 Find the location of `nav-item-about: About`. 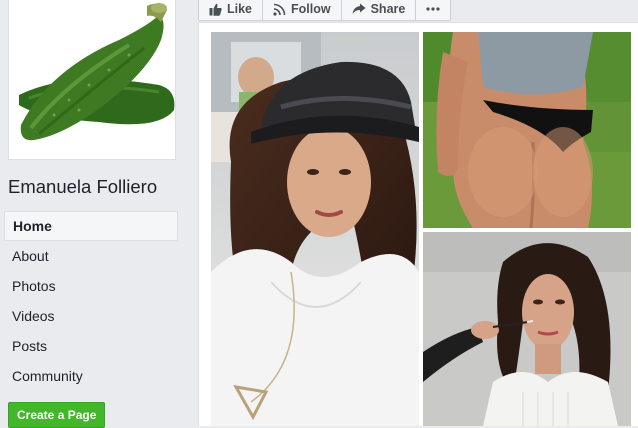

nav-item-about: About is located at coordinates (91, 256).